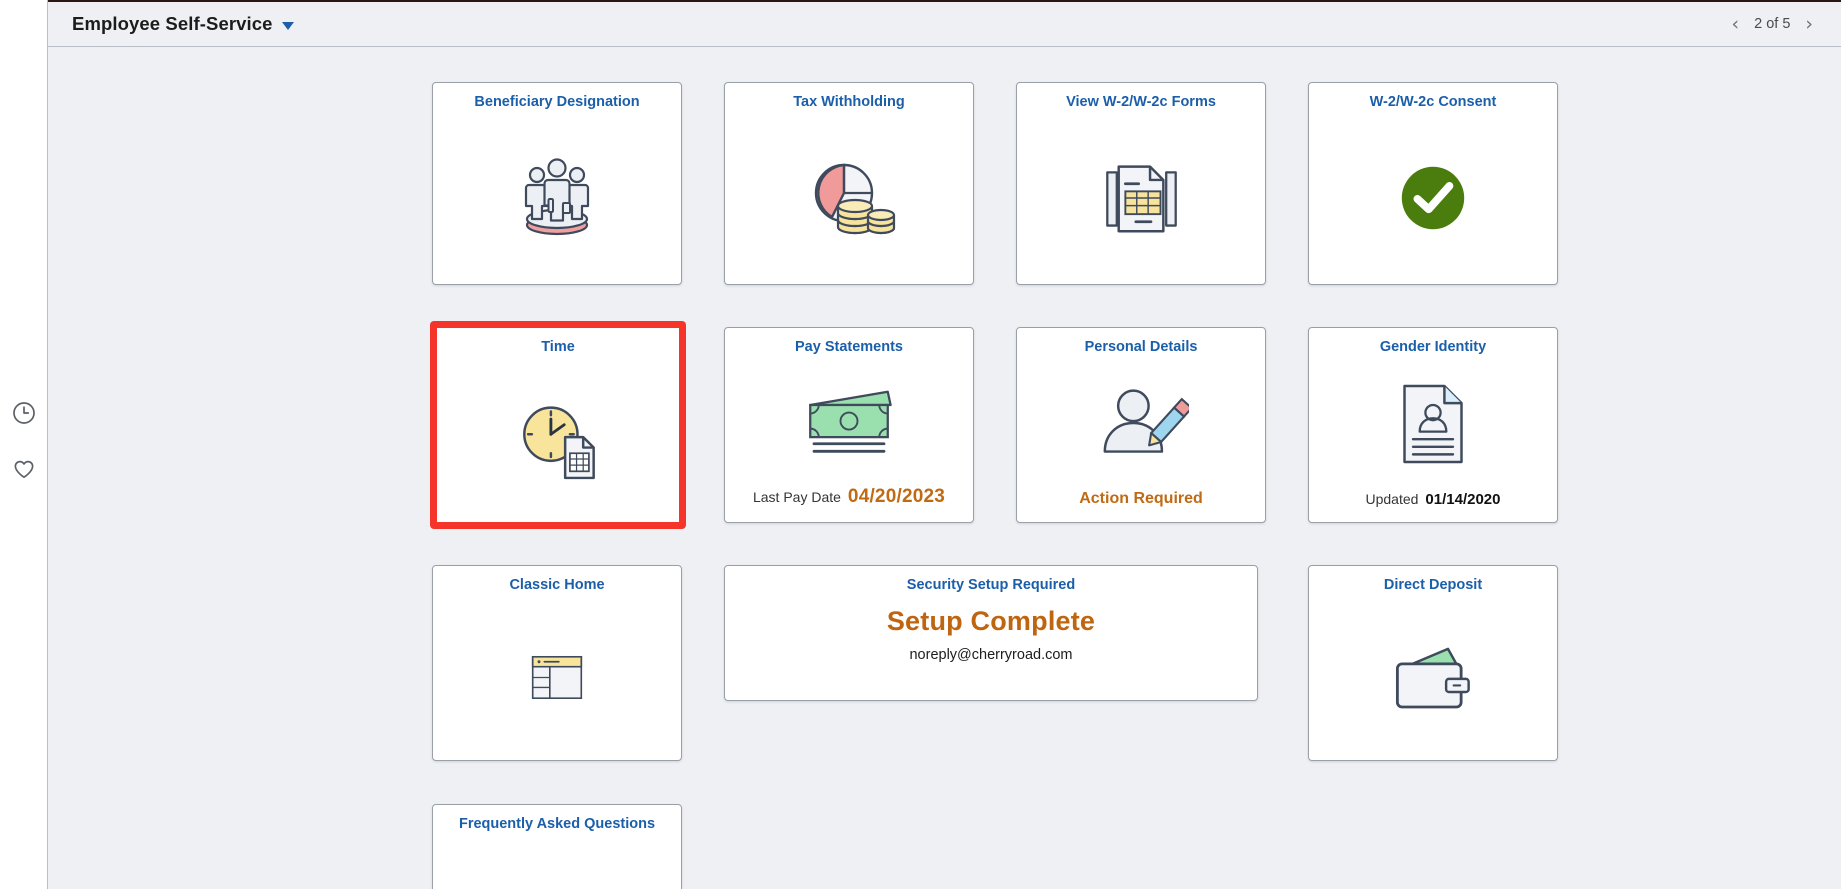 Image resolution: width=1841 pixels, height=889 pixels. What do you see at coordinates (558, 347) in the screenshot?
I see `tile-title: Time` at bounding box center [558, 347].